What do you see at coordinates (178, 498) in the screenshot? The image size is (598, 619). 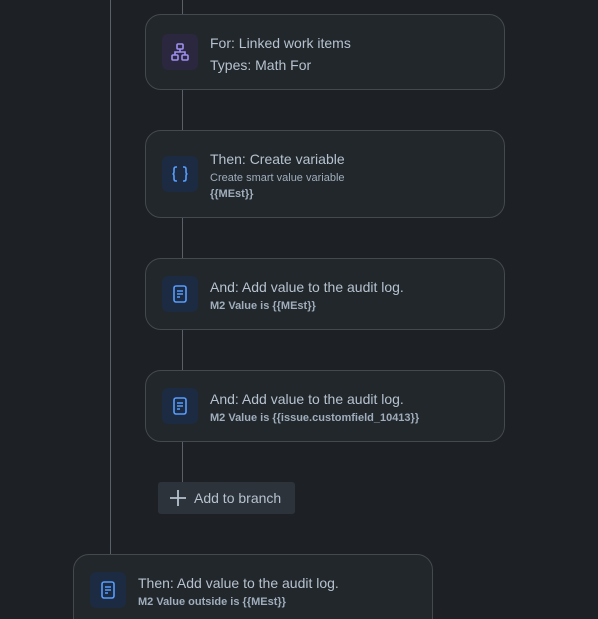 I see `plus-icon` at bounding box center [178, 498].